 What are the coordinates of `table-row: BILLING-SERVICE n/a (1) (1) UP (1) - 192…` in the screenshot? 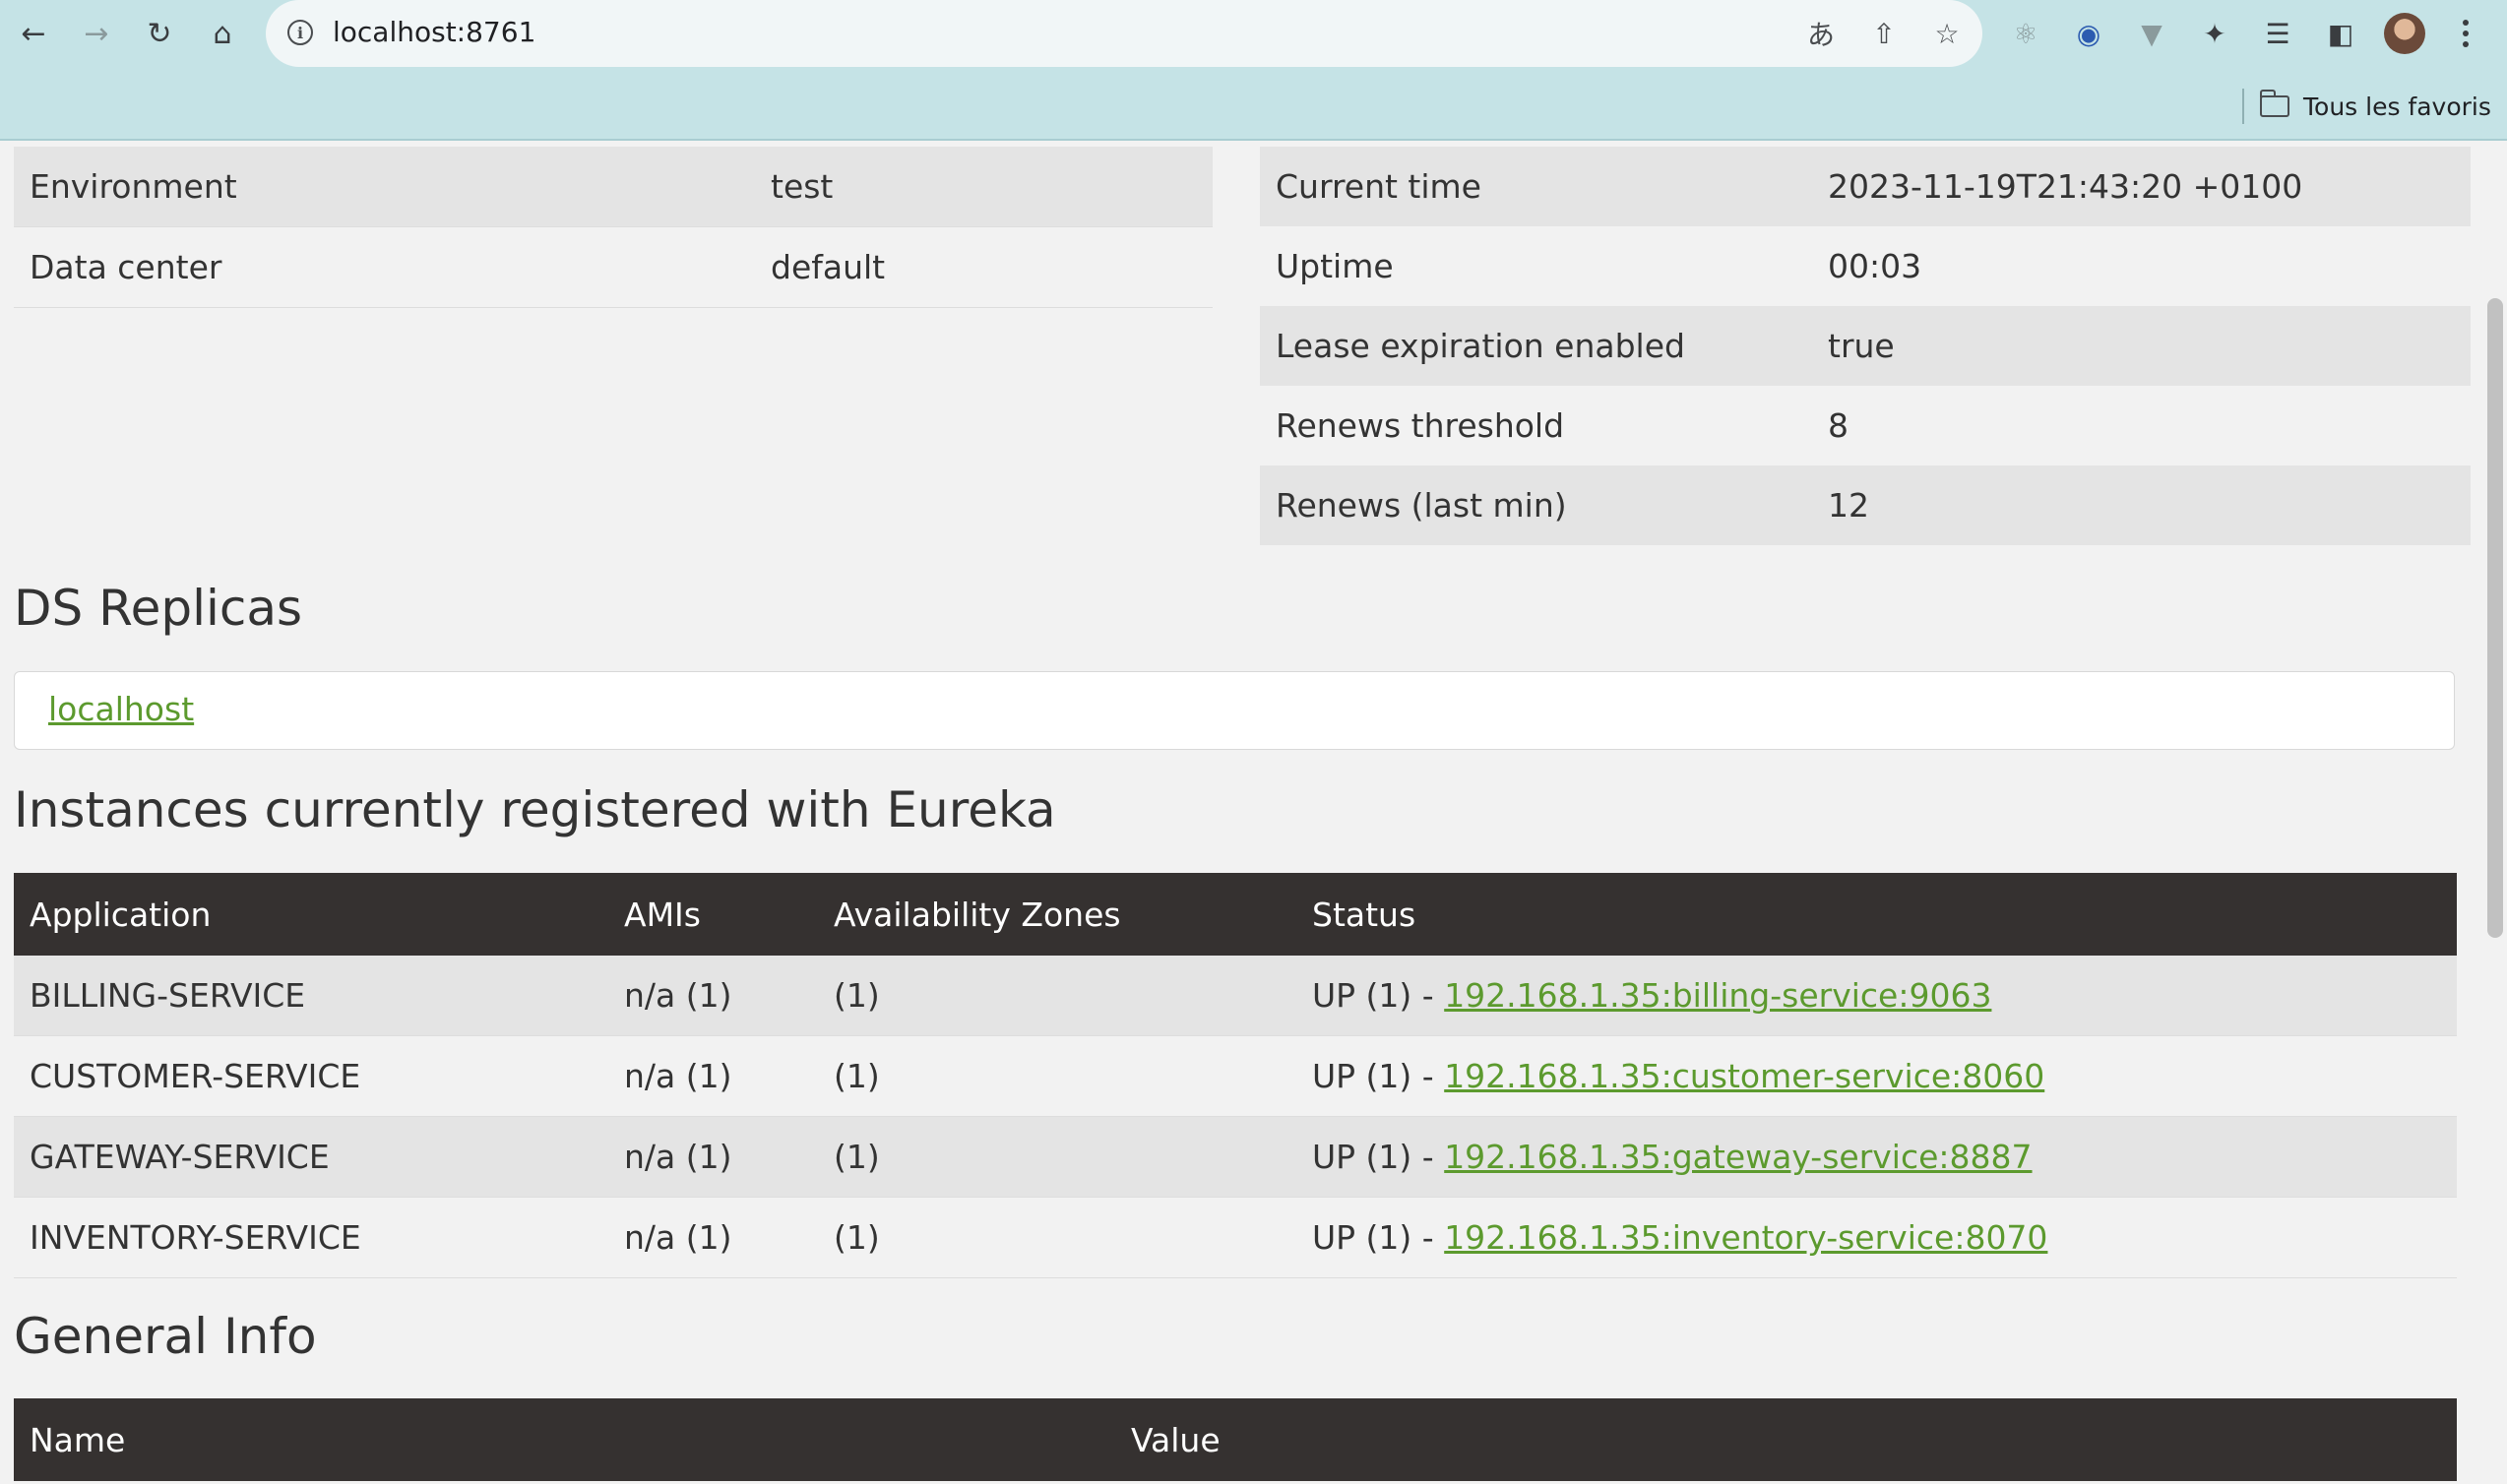 It's located at (1235, 996).